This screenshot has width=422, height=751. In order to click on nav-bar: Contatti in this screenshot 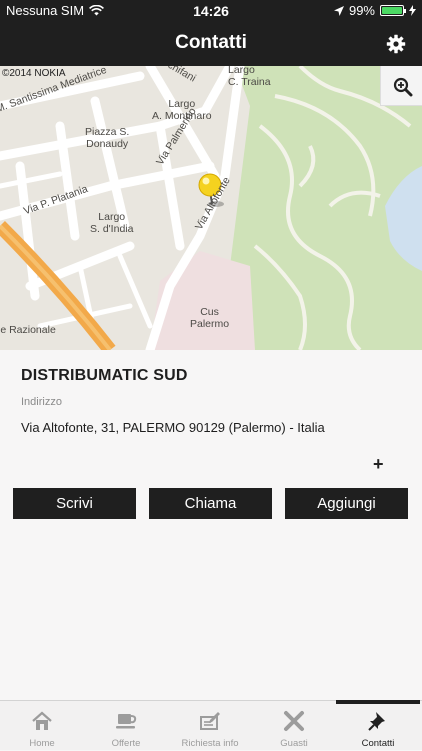, I will do `click(211, 44)`.